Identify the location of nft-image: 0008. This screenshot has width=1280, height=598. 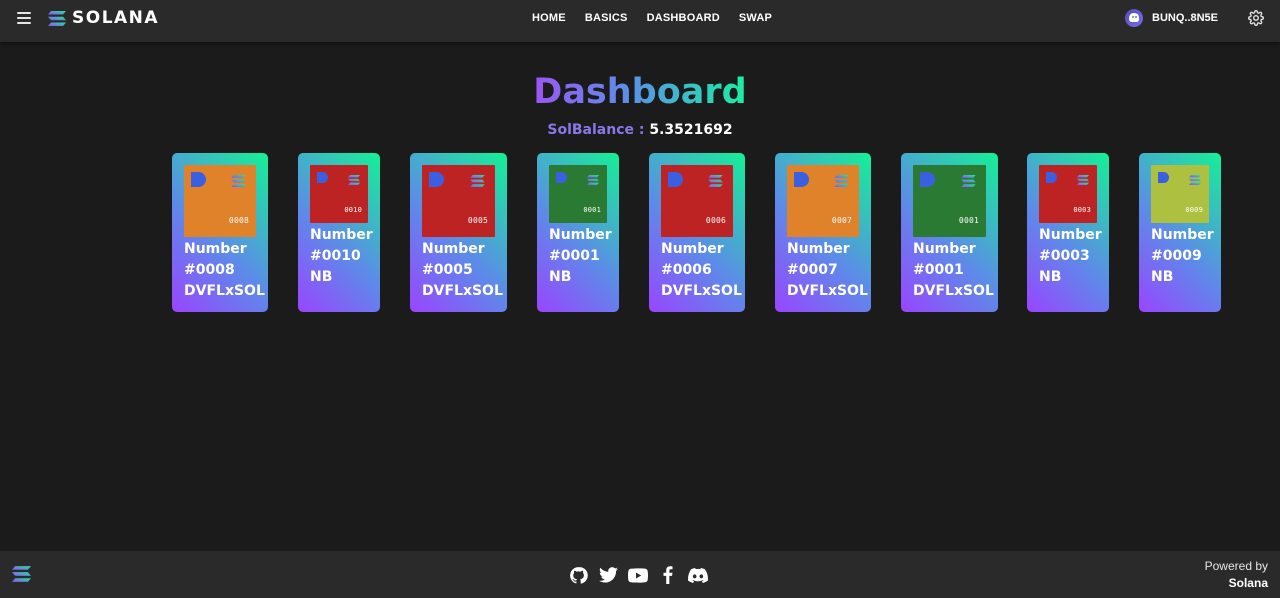
(220, 201).